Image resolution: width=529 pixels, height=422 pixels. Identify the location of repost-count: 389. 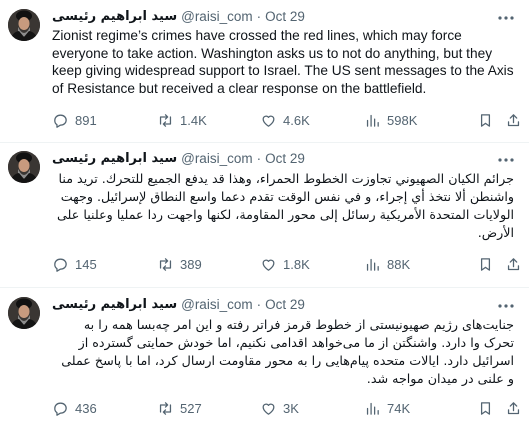
(191, 264).